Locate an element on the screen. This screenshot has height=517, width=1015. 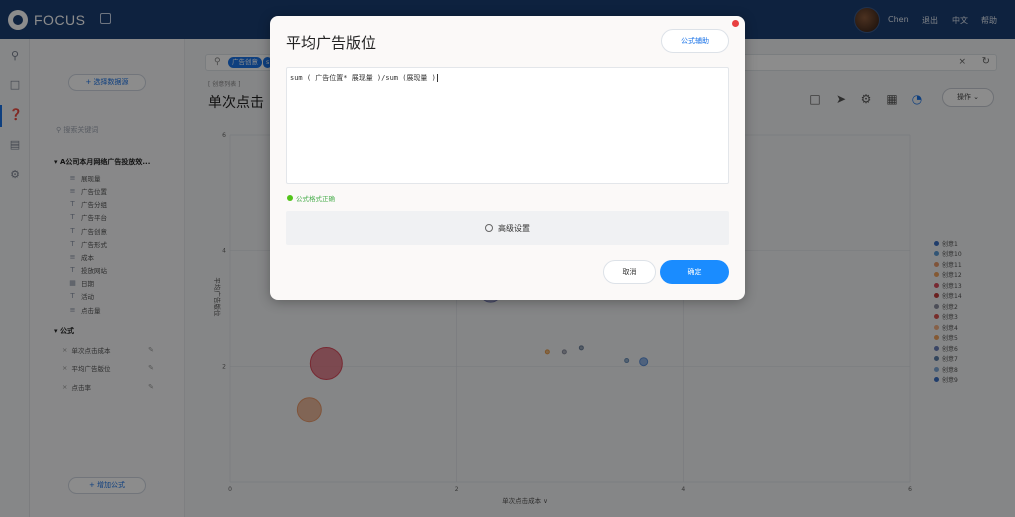
formula-help-button: 公式辅助 is located at coordinates (695, 41).